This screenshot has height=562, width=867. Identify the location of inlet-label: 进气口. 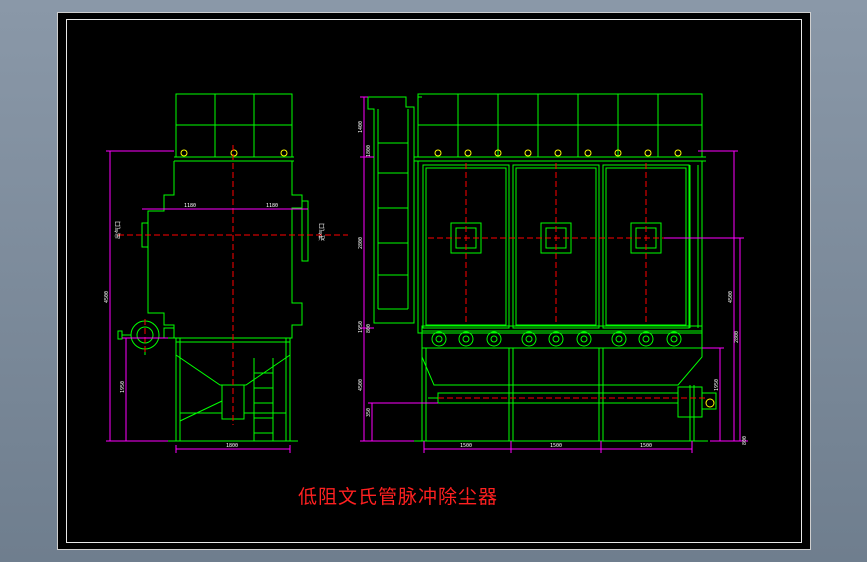
(322, 232).